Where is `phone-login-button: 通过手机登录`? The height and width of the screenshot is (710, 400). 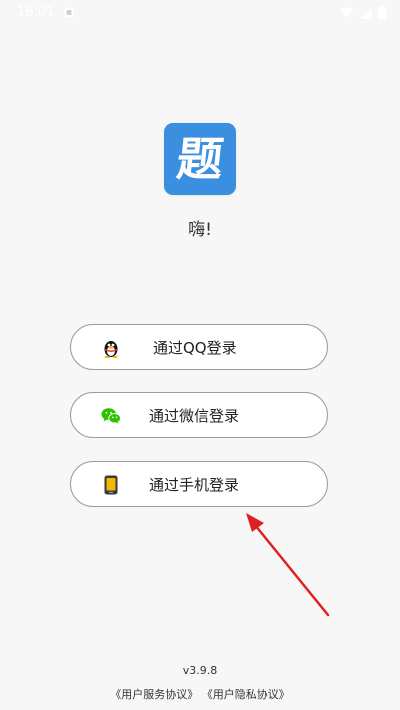
phone-login-button: 通过手机登录 is located at coordinates (199, 484).